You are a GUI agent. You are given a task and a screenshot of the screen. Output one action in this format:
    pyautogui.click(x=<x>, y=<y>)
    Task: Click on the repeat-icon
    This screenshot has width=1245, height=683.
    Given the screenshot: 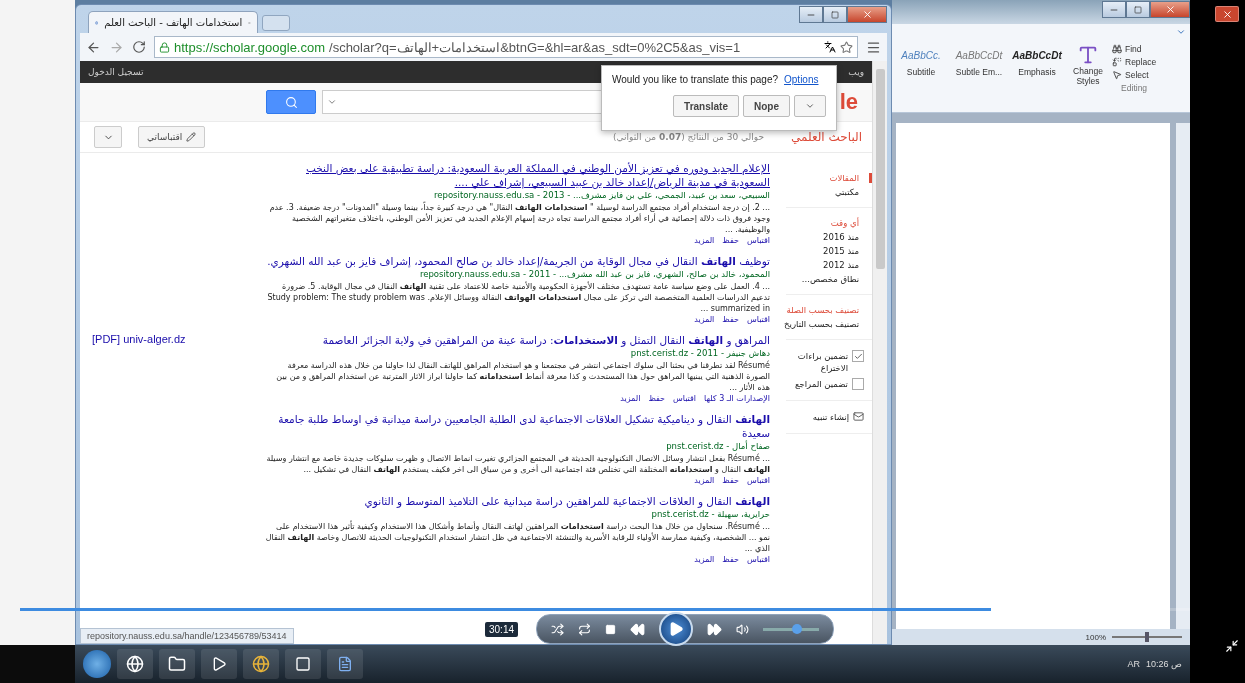 What is the action you would take?
    pyautogui.click(x=585, y=629)
    